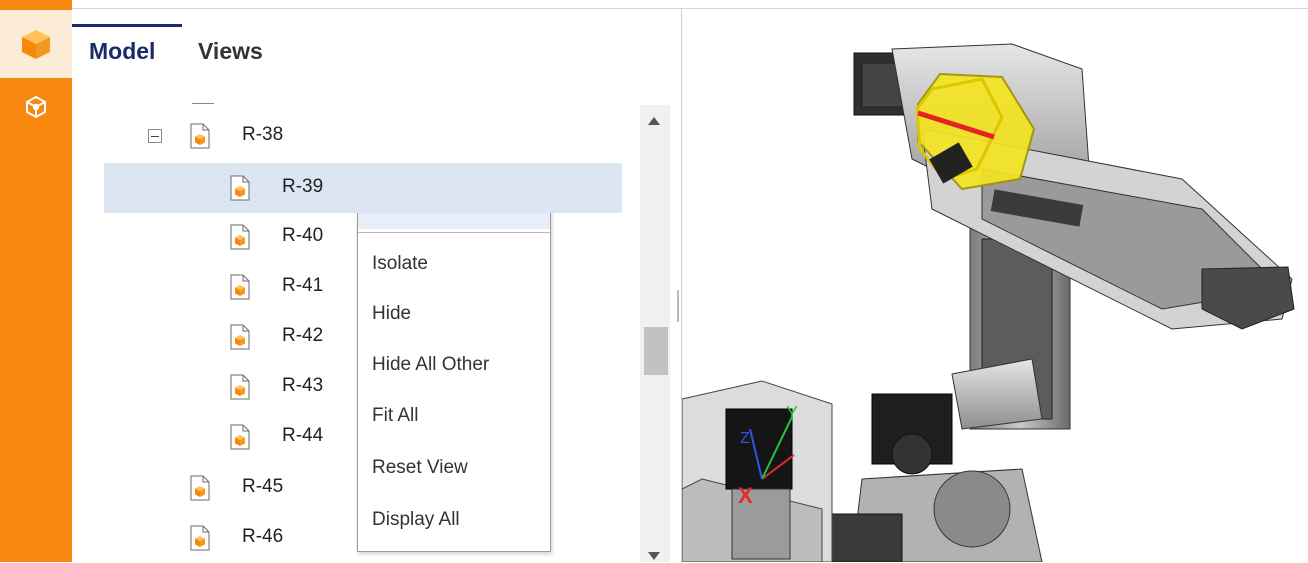  Describe the element at coordinates (678, 306) in the screenshot. I see `splitter-grip` at that location.